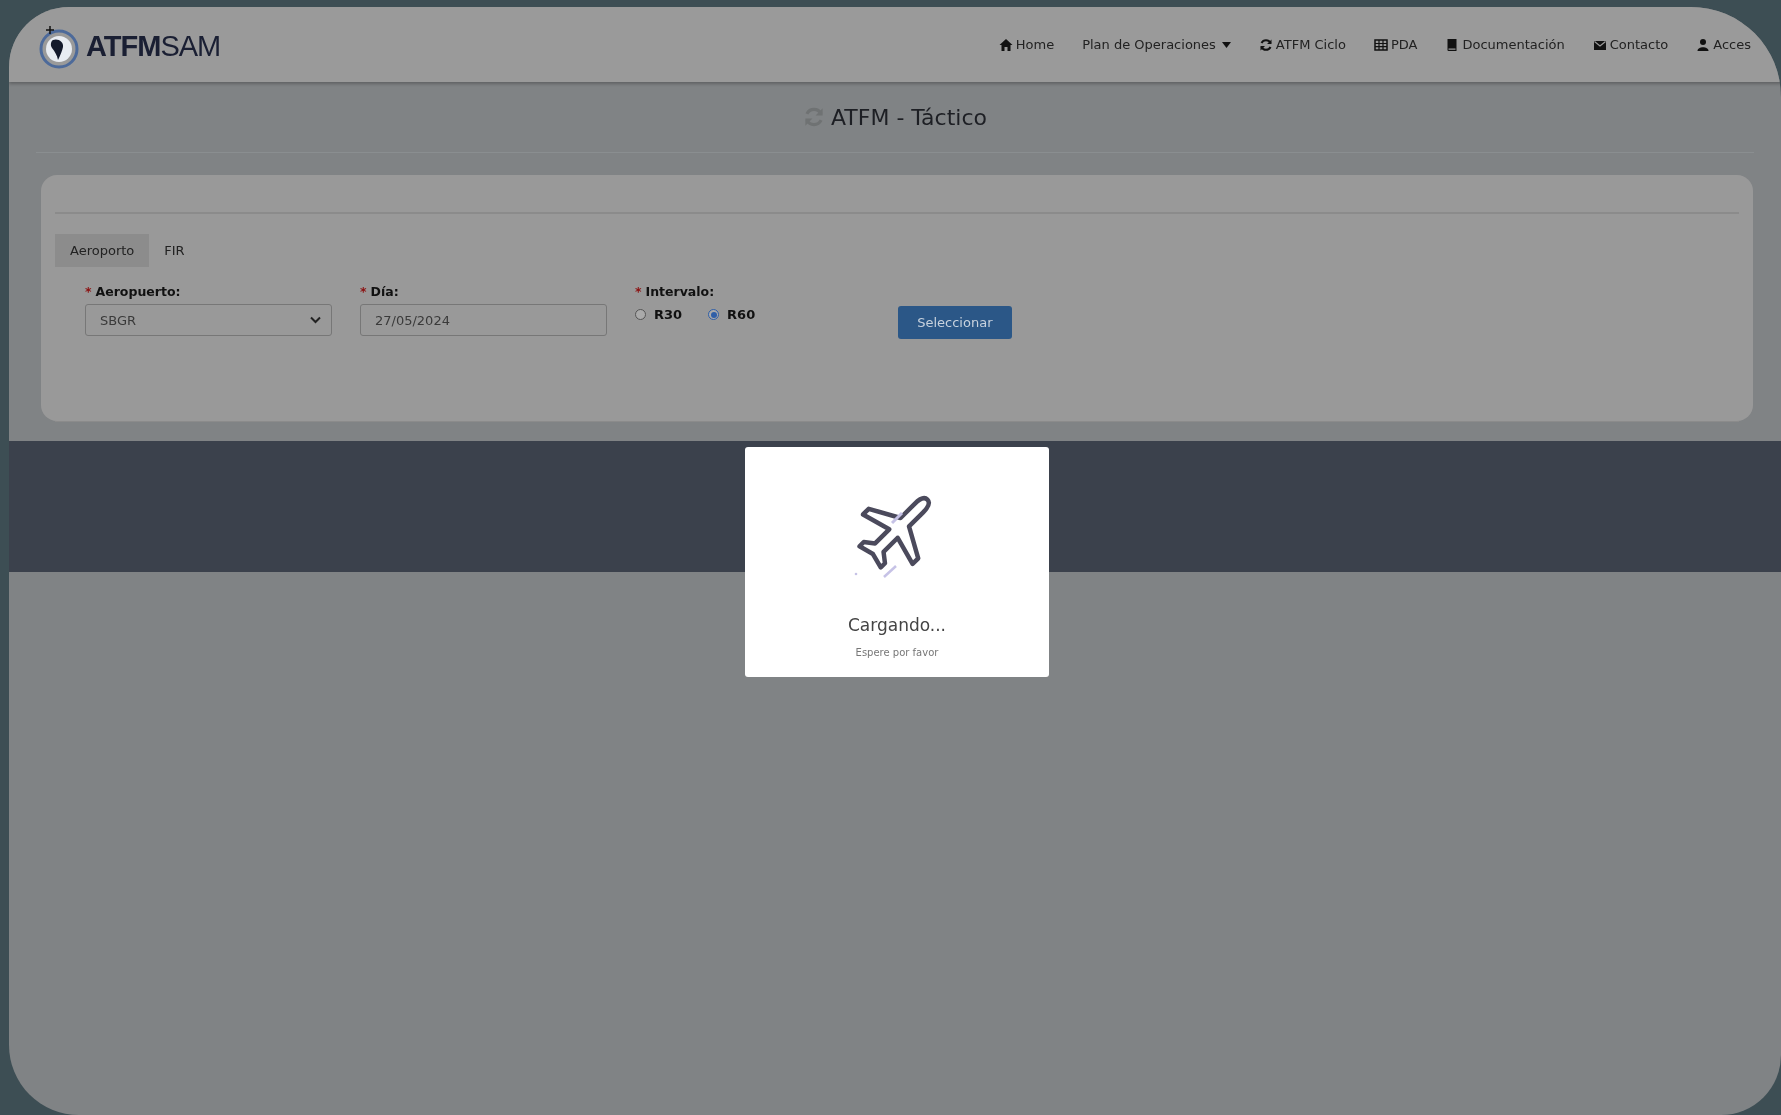 Image resolution: width=1781 pixels, height=1115 pixels. What do you see at coordinates (1723, 44) in the screenshot?
I see `nav-link: Acces` at bounding box center [1723, 44].